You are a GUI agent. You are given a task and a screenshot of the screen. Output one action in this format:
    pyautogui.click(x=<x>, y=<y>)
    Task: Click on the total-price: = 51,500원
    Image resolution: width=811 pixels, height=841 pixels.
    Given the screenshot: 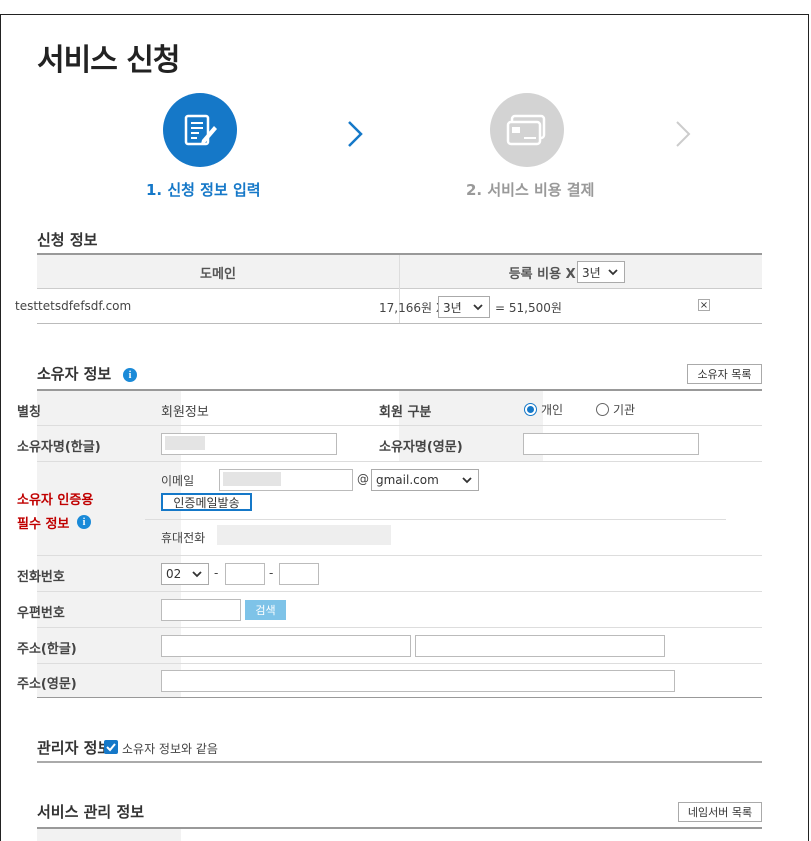 What is the action you would take?
    pyautogui.click(x=528, y=308)
    